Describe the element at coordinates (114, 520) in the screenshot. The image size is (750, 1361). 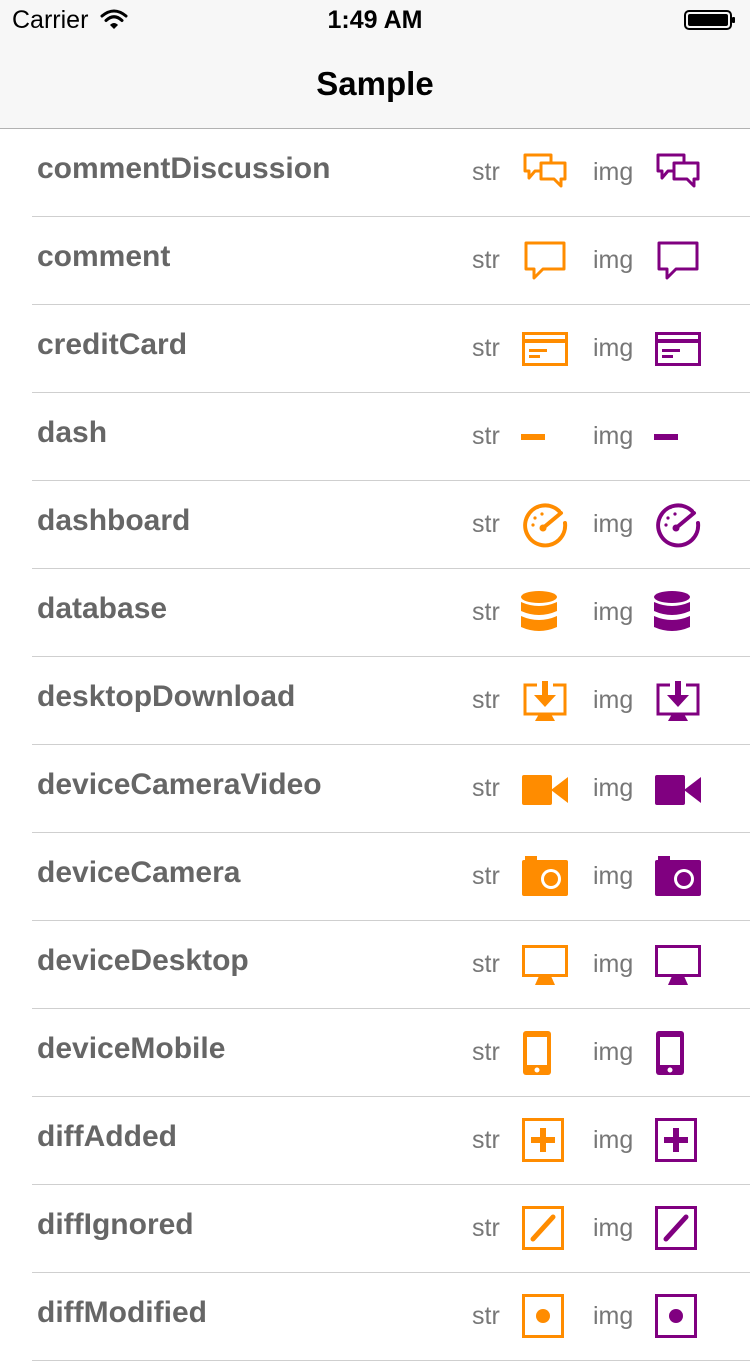
I see `icon-name-label: dashboard` at that location.